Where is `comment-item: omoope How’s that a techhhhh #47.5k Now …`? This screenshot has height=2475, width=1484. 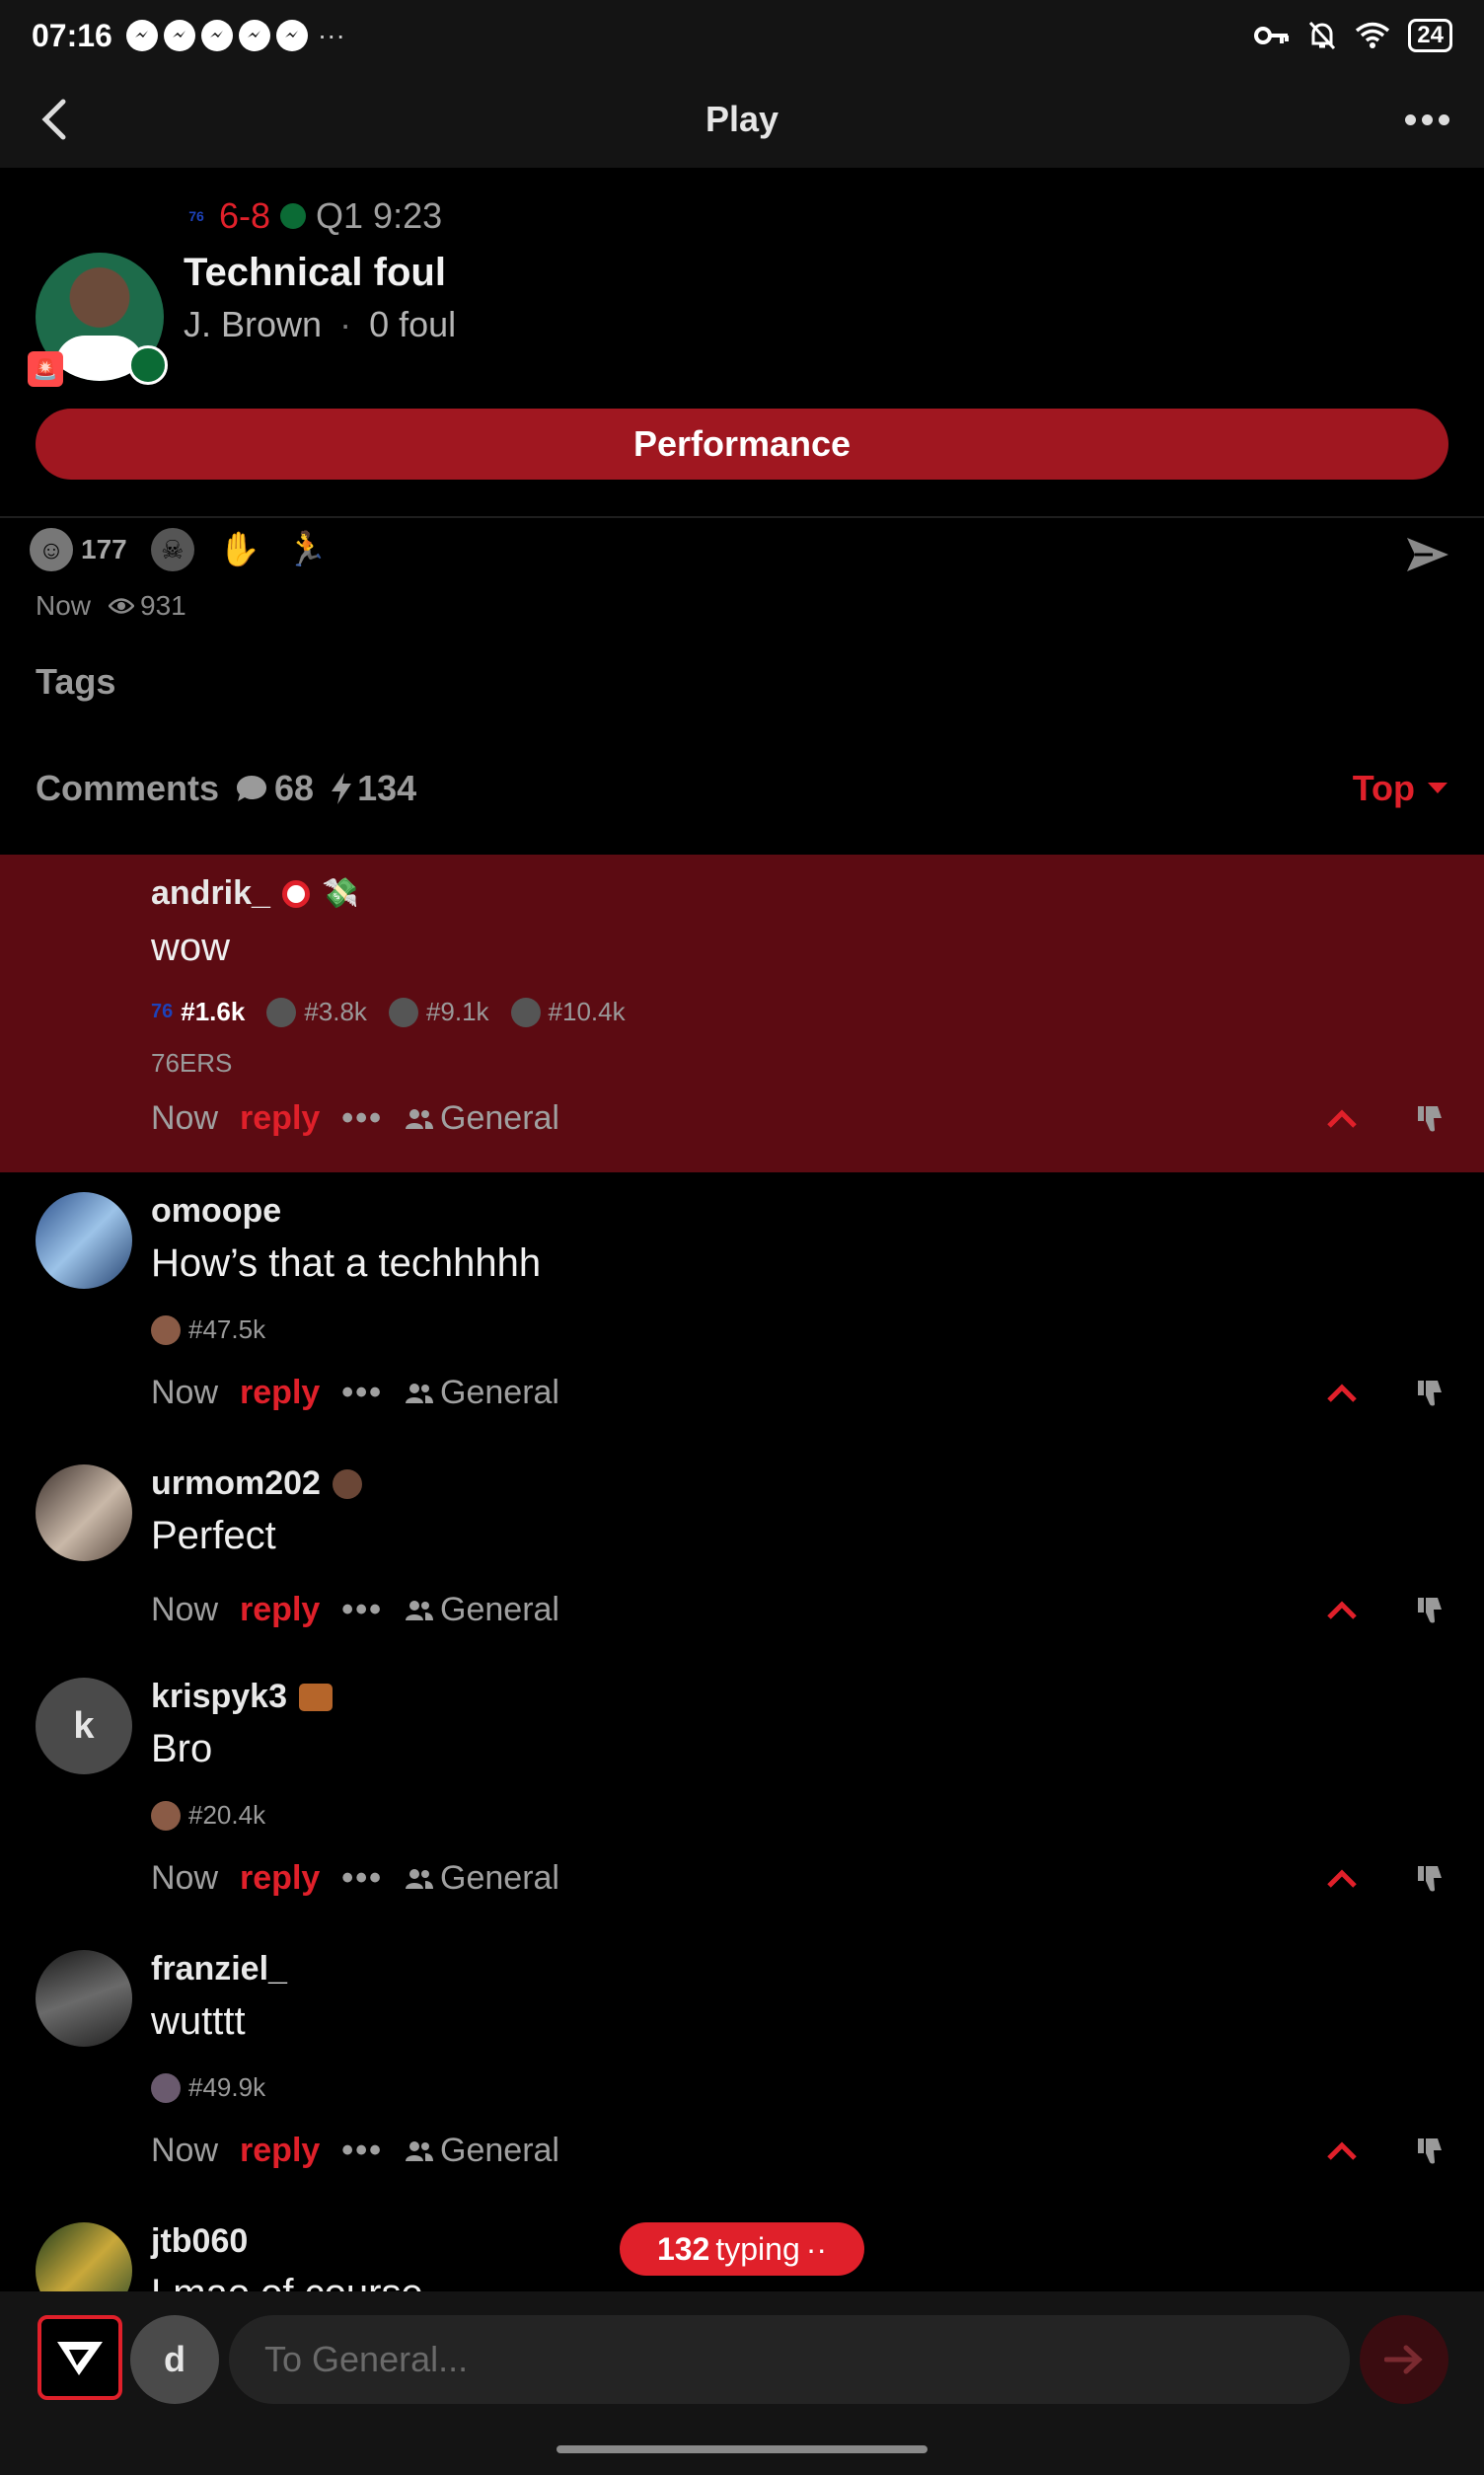
comment-item: omoope How’s that a techhhhh #47.5k Now … is located at coordinates (742, 1314).